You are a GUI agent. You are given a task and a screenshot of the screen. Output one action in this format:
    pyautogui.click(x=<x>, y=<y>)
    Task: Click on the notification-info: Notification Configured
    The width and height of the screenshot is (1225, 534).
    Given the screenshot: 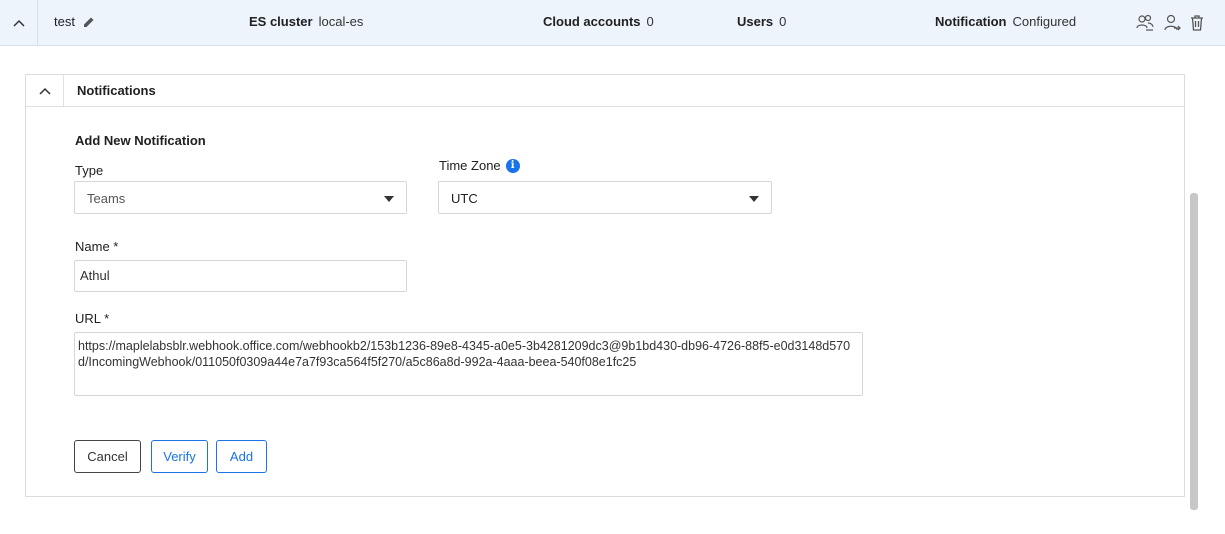 What is the action you would take?
    pyautogui.click(x=1005, y=21)
    